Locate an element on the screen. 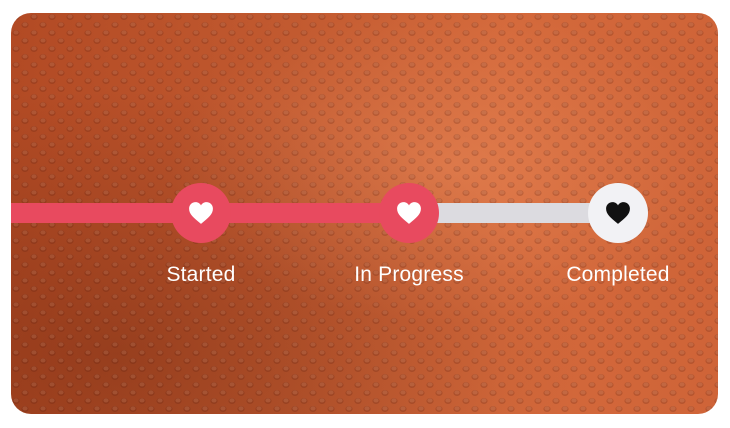  step-started-label: Started is located at coordinates (201, 274).